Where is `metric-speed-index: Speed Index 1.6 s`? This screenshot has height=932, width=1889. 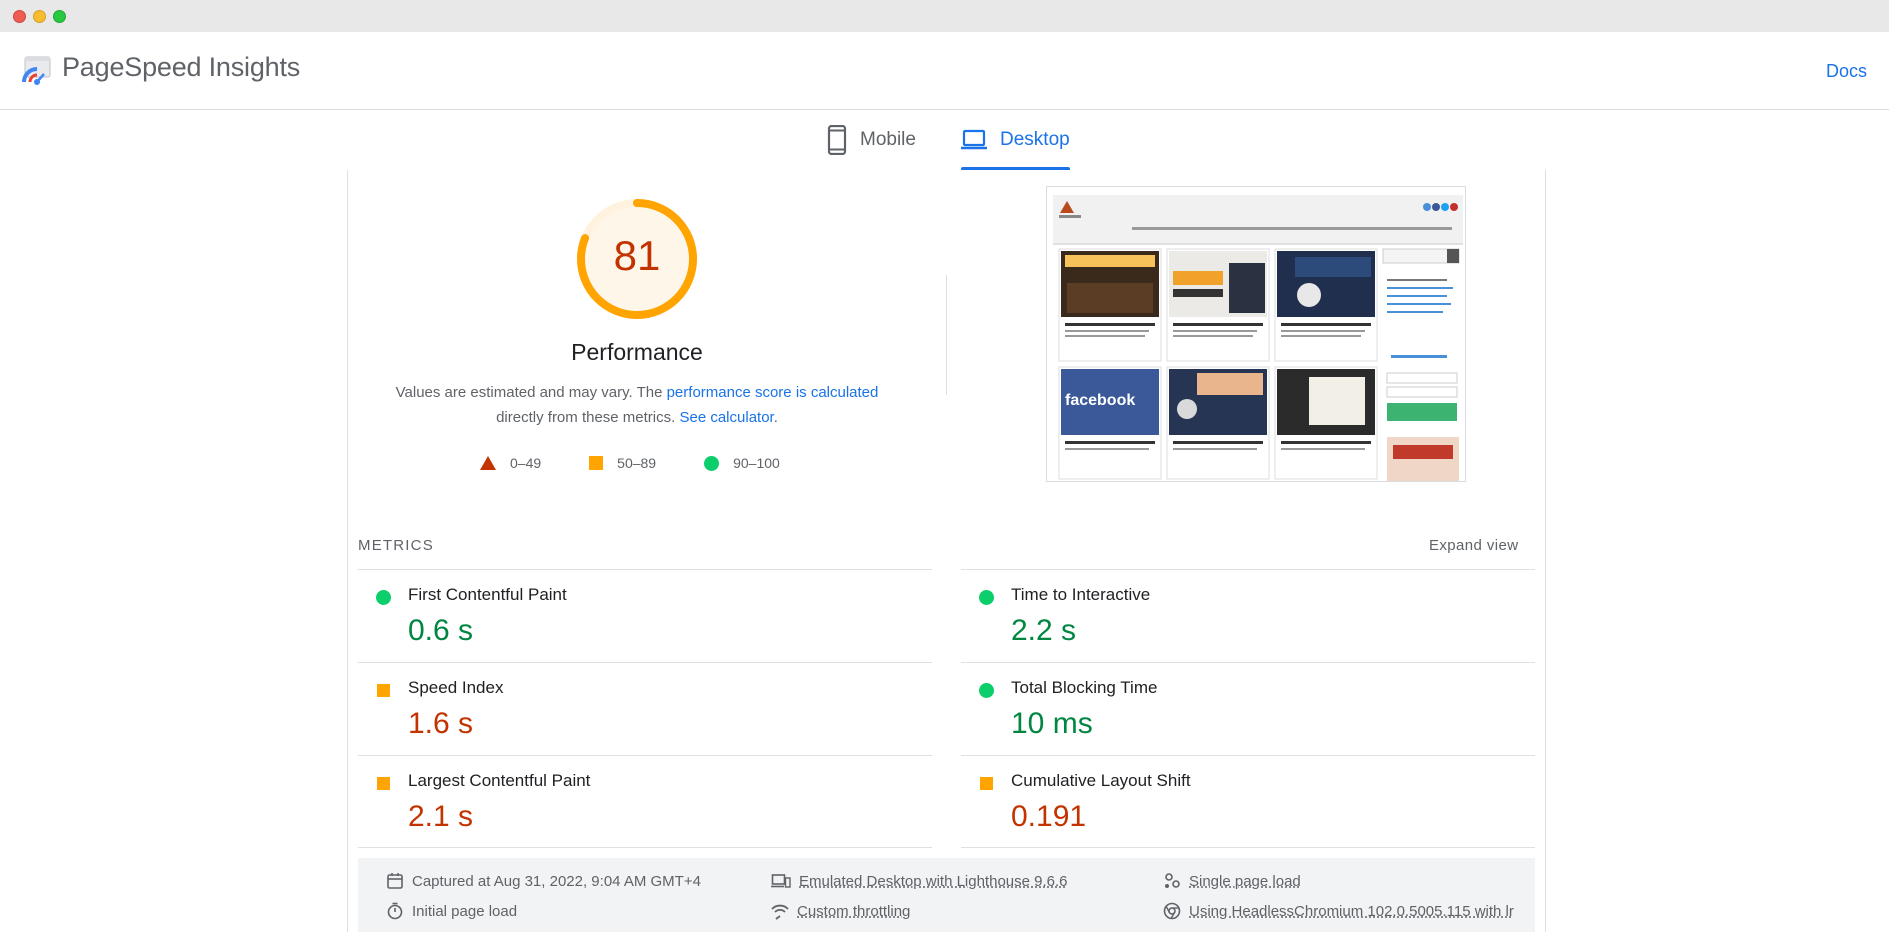 metric-speed-index: Speed Index 1.6 s is located at coordinates (645, 708).